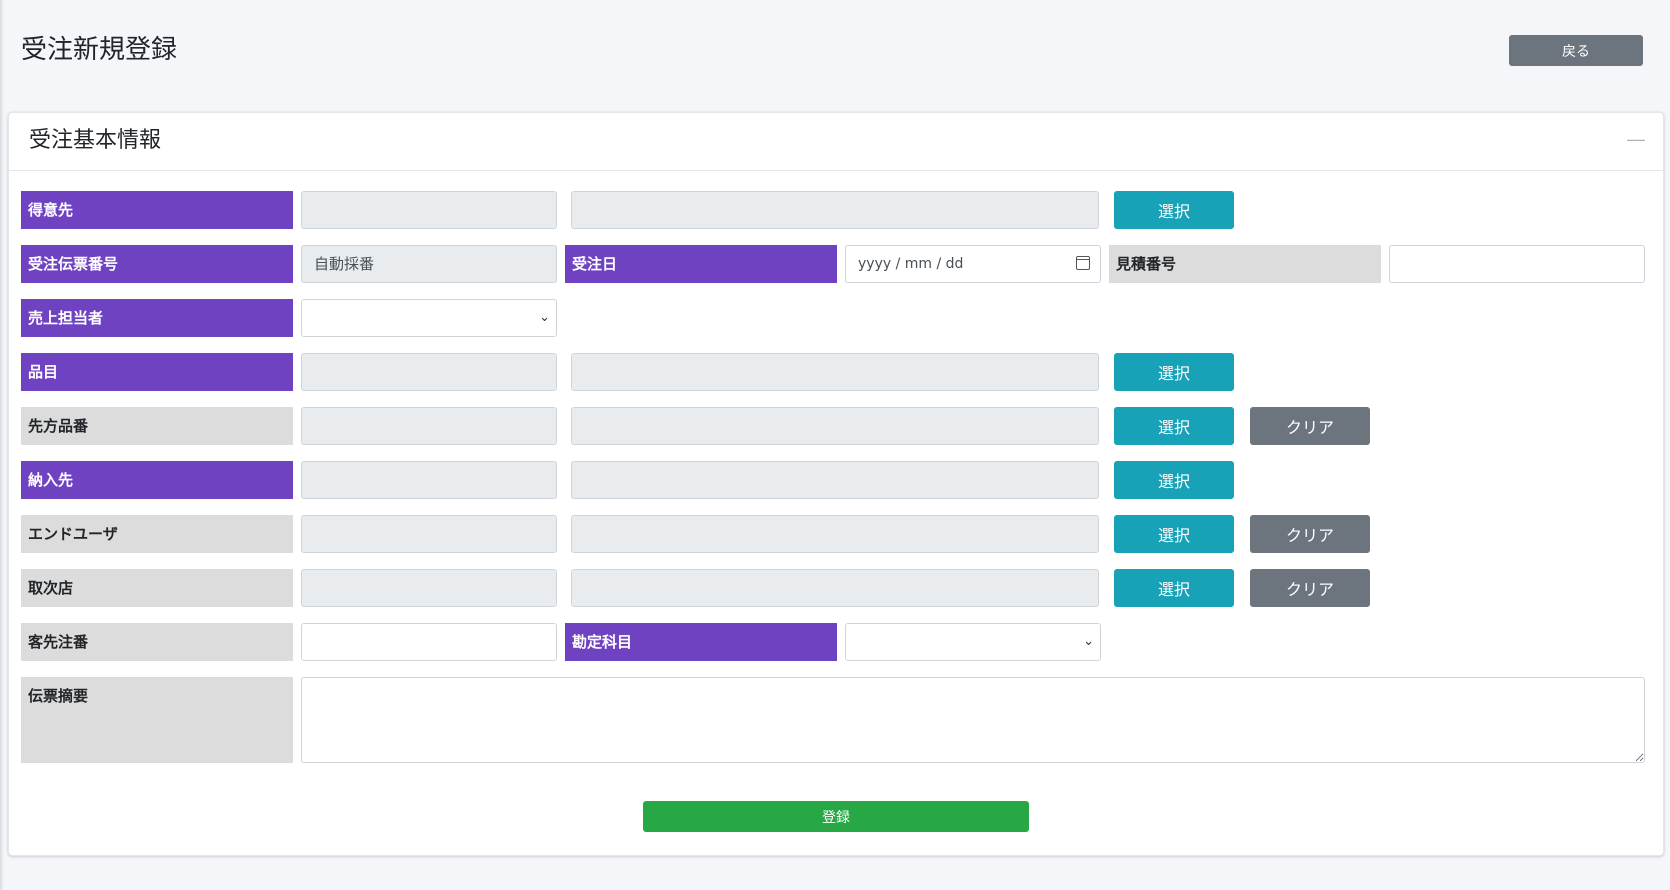  Describe the element at coordinates (157, 642) in the screenshot. I see `label-customer-order-no: 客先注番` at that location.